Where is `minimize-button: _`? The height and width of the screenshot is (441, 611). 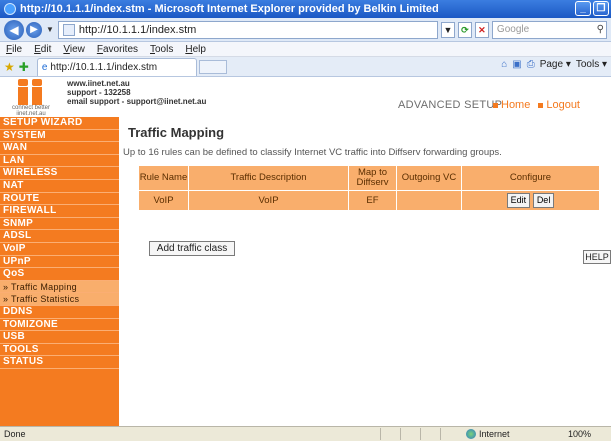 minimize-button: _ is located at coordinates (583, 8).